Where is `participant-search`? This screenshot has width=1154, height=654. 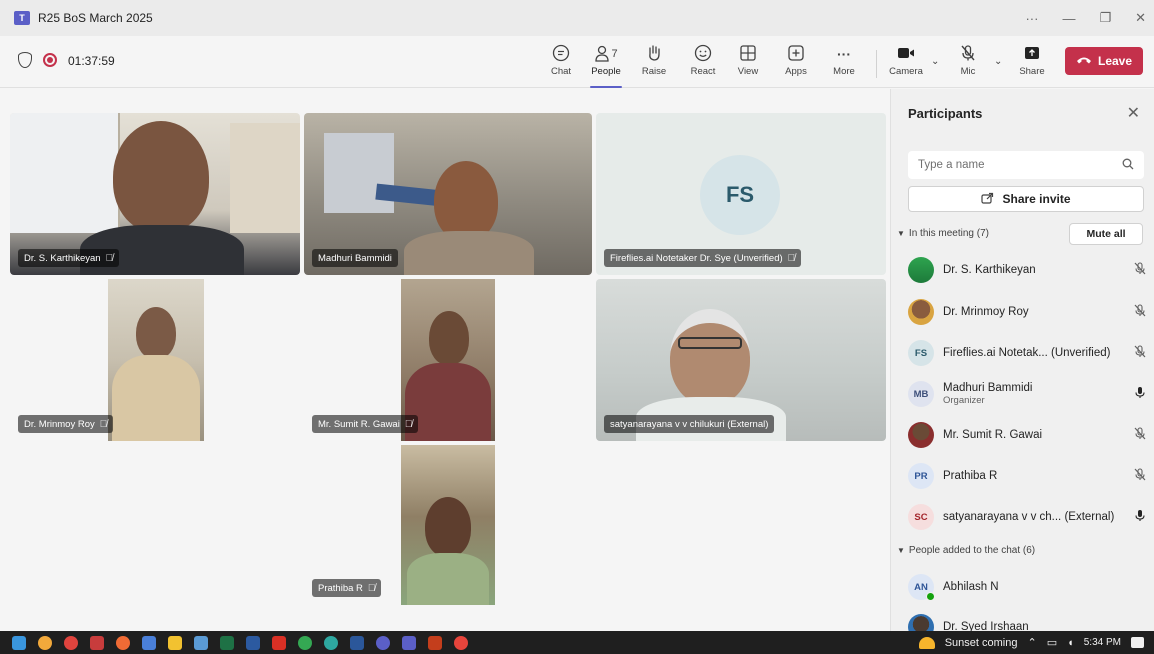 participant-search is located at coordinates (1026, 165).